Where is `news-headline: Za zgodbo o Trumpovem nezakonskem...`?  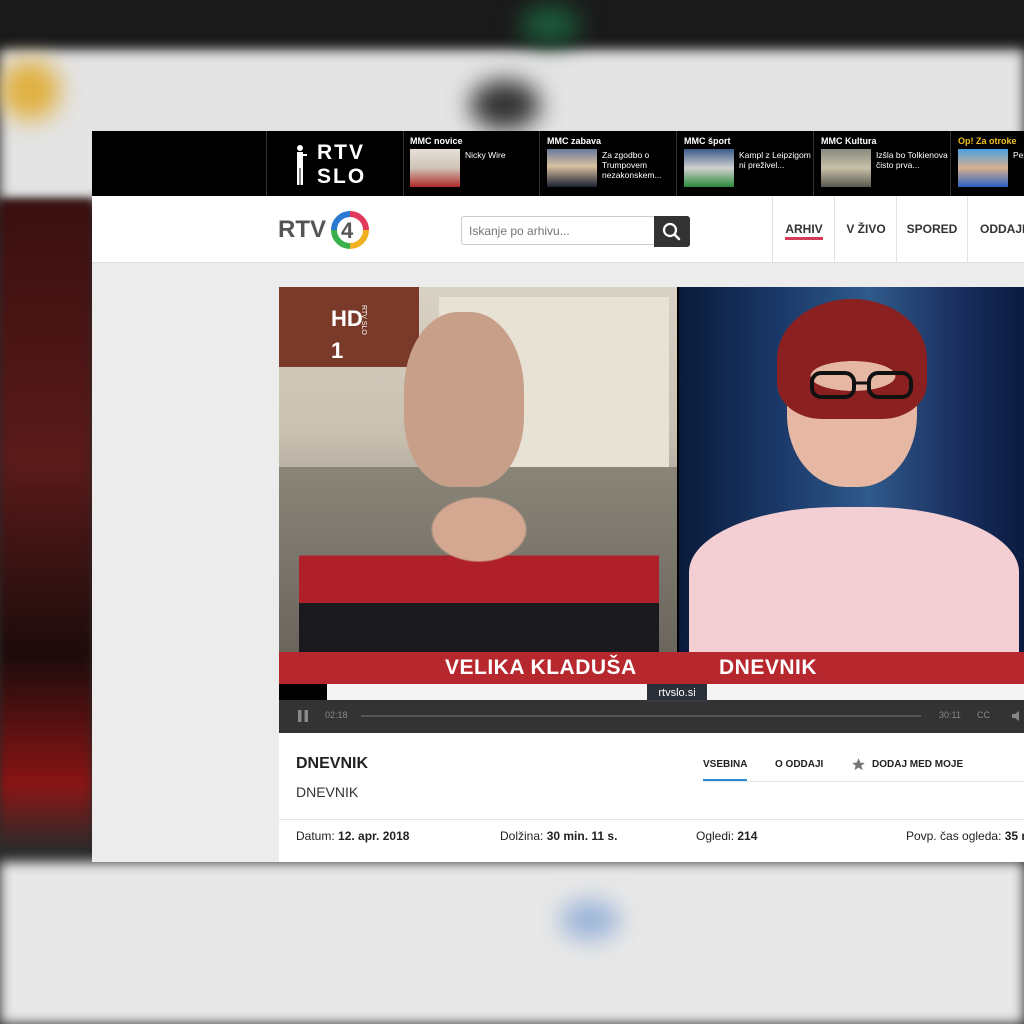 news-headline: Za zgodbo o Trumpovem nezakonskem... is located at coordinates (632, 165).